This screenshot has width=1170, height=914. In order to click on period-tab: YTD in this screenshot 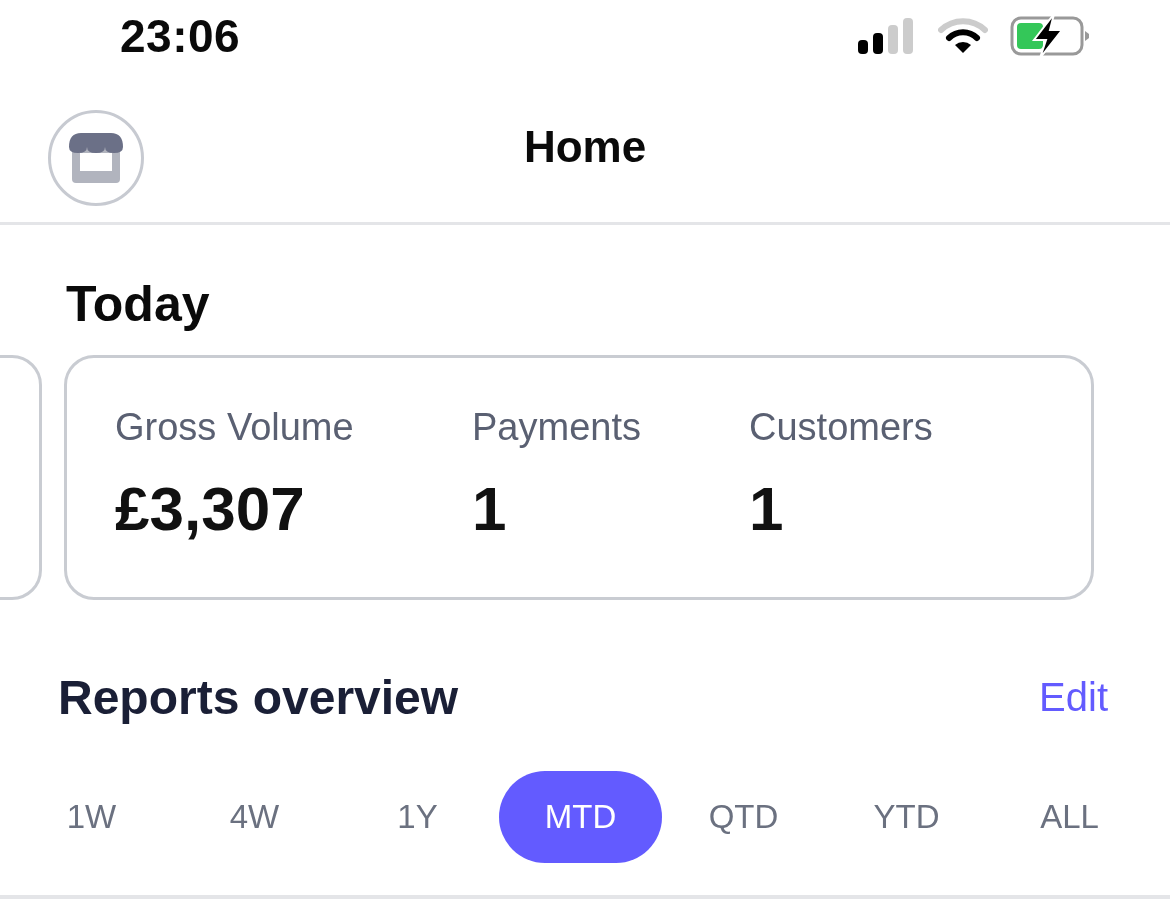, I will do `click(906, 817)`.